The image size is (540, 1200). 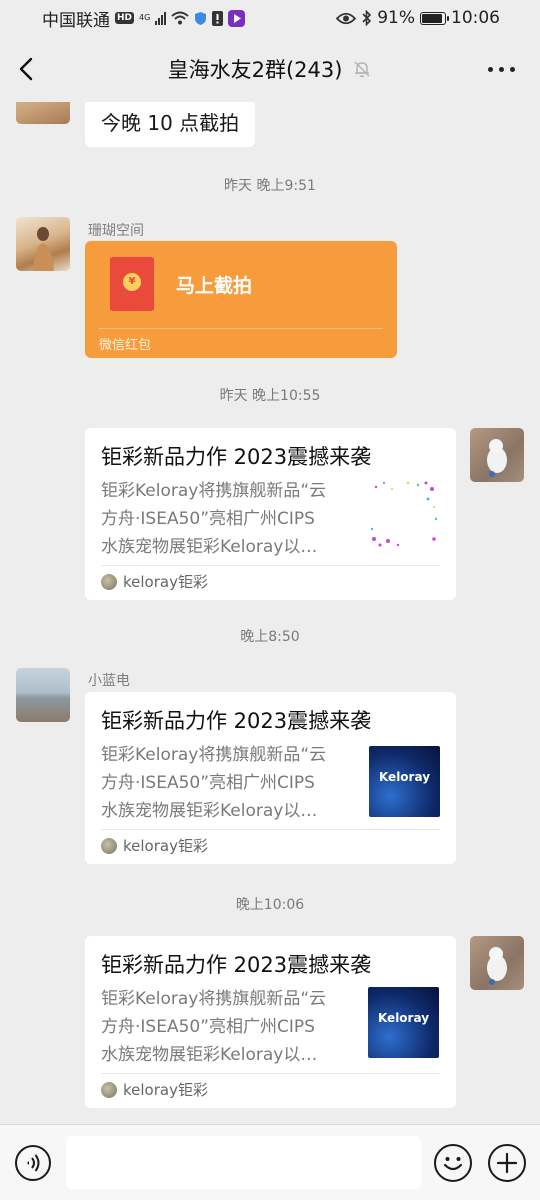 I want to click on message-input, so click(x=243, y=1162).